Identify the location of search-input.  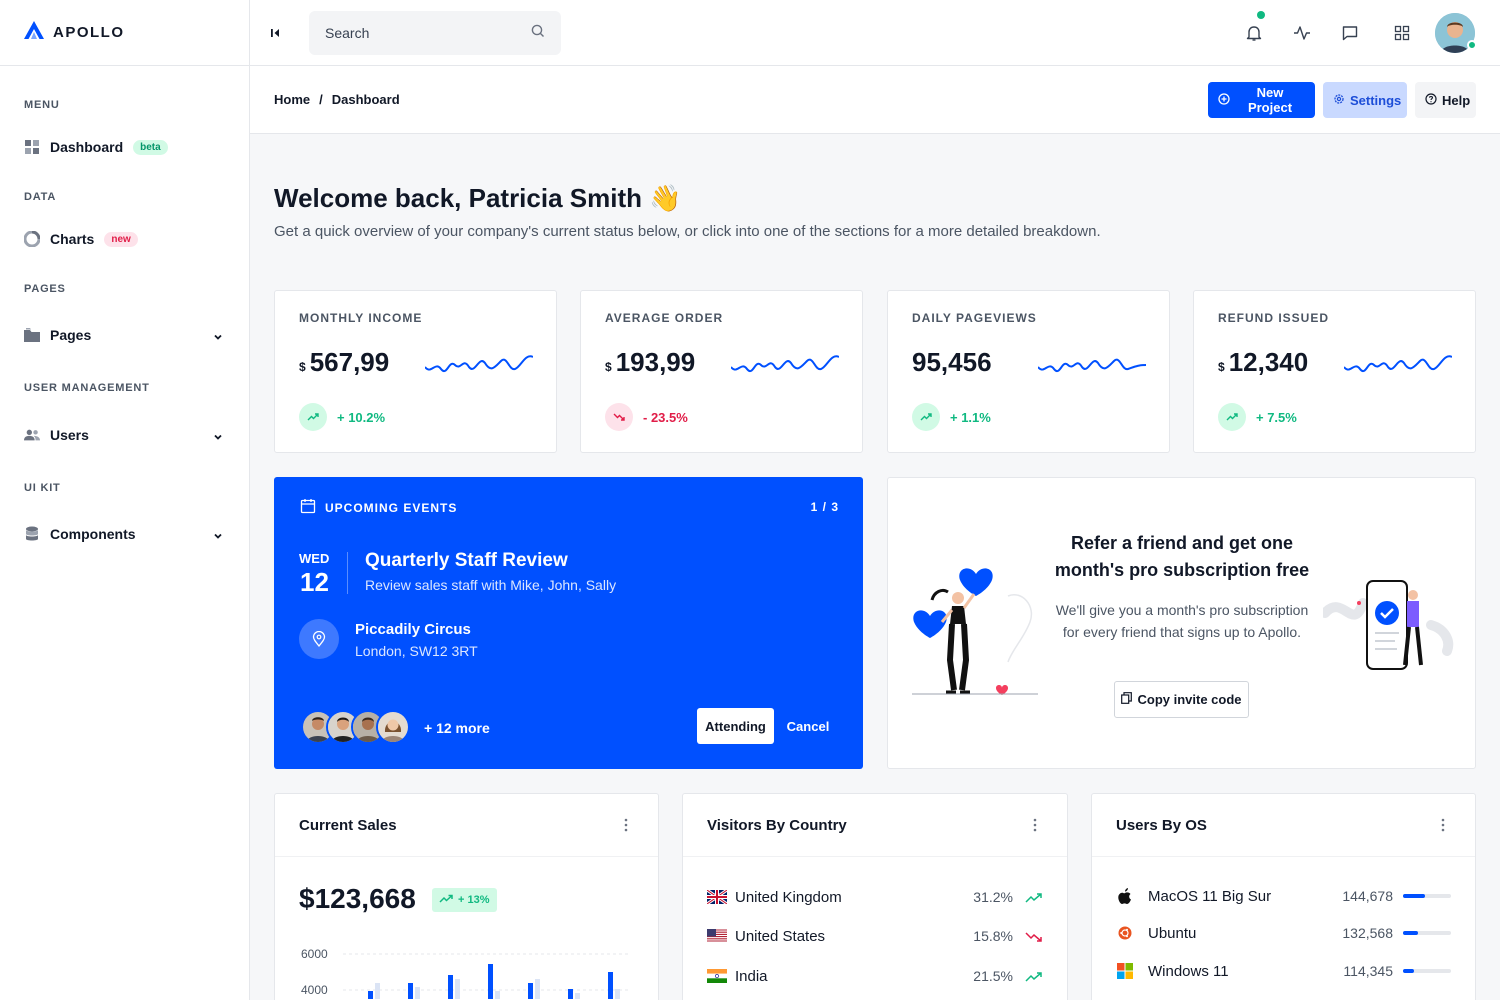
(428, 33).